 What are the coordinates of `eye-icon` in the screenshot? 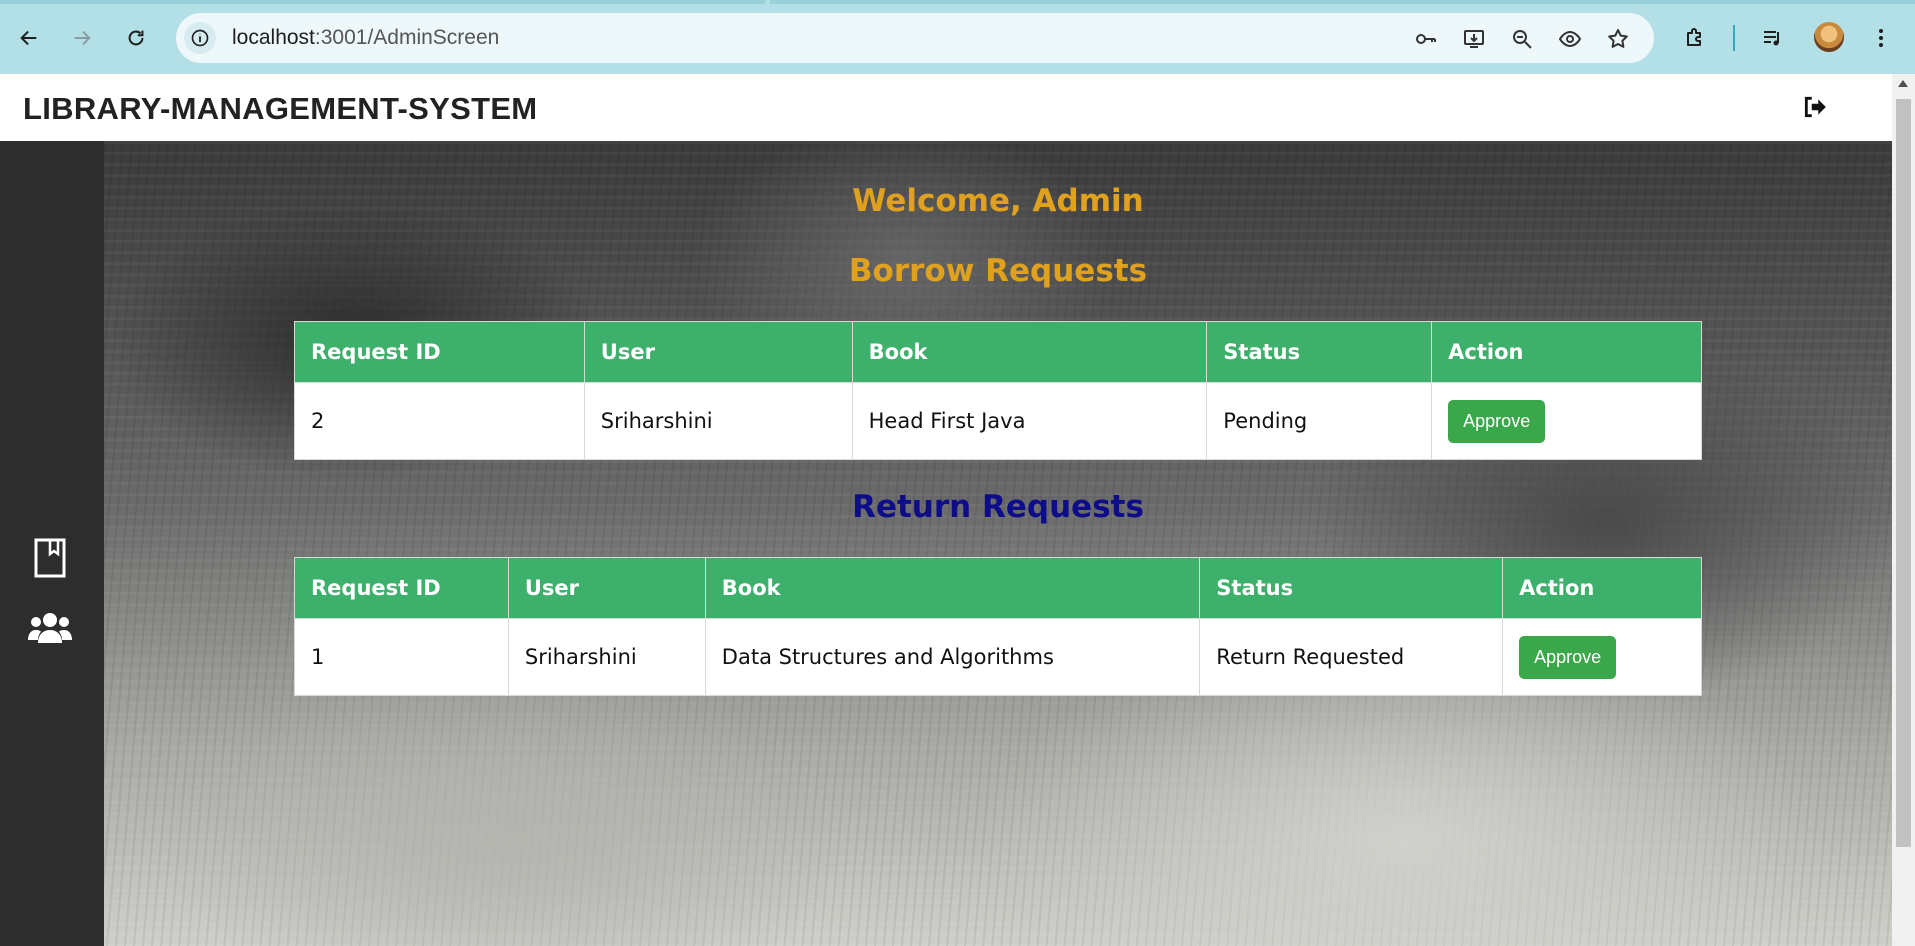 It's located at (1570, 39).